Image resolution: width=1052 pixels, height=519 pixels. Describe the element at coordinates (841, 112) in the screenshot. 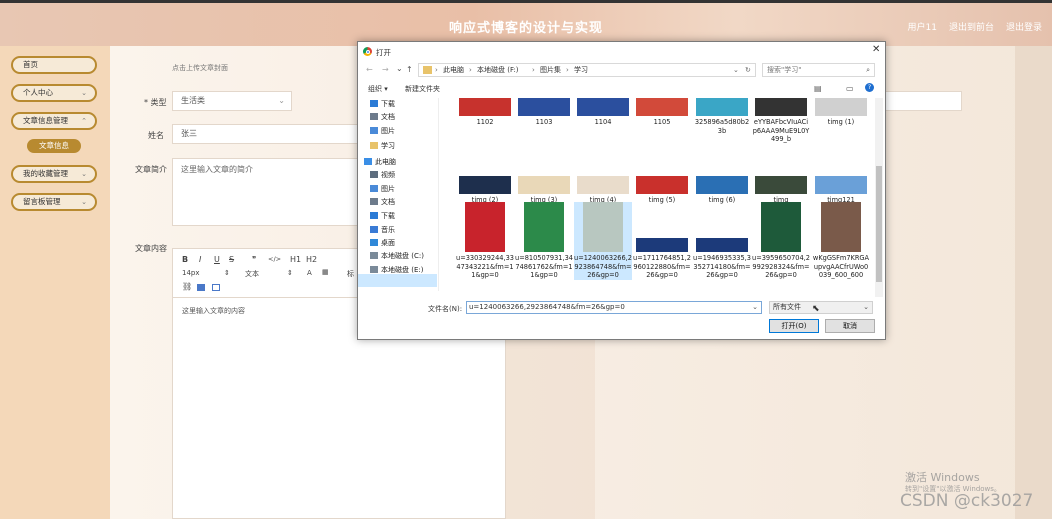

I see `file-item: timg (1)` at that location.